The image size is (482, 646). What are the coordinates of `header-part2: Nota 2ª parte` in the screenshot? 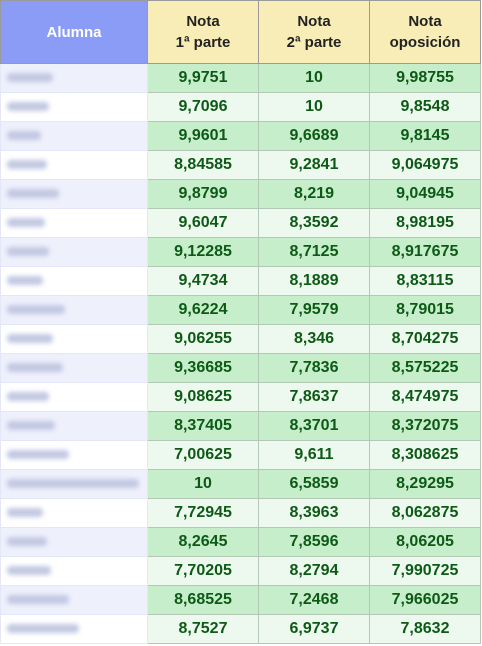 It's located at (314, 32).